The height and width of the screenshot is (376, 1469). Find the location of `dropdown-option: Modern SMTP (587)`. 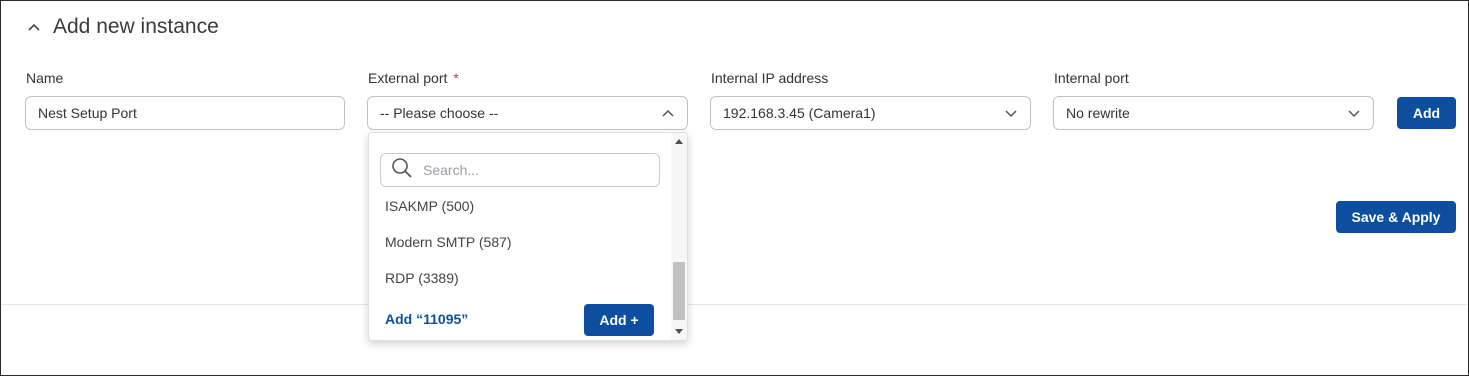

dropdown-option: Modern SMTP (587) is located at coordinates (448, 242).